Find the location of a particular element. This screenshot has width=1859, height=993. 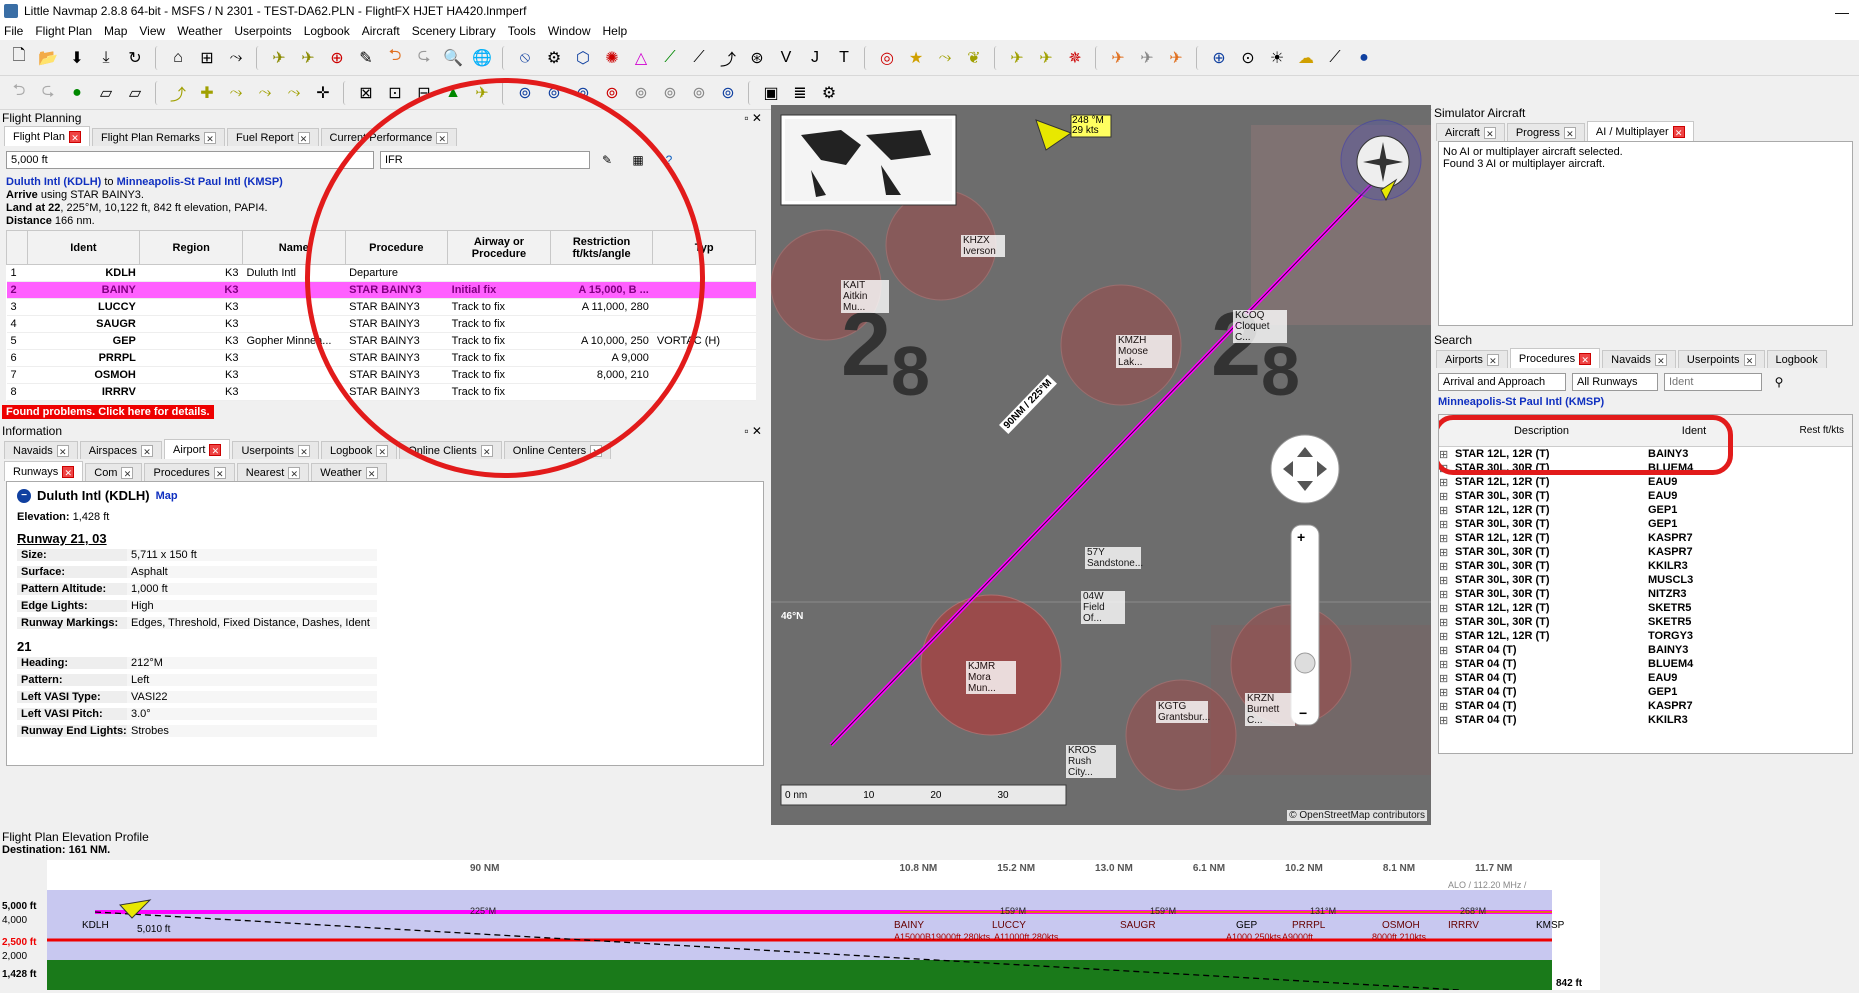

icao-layer-icon: ⊚ is located at coordinates (554, 93).